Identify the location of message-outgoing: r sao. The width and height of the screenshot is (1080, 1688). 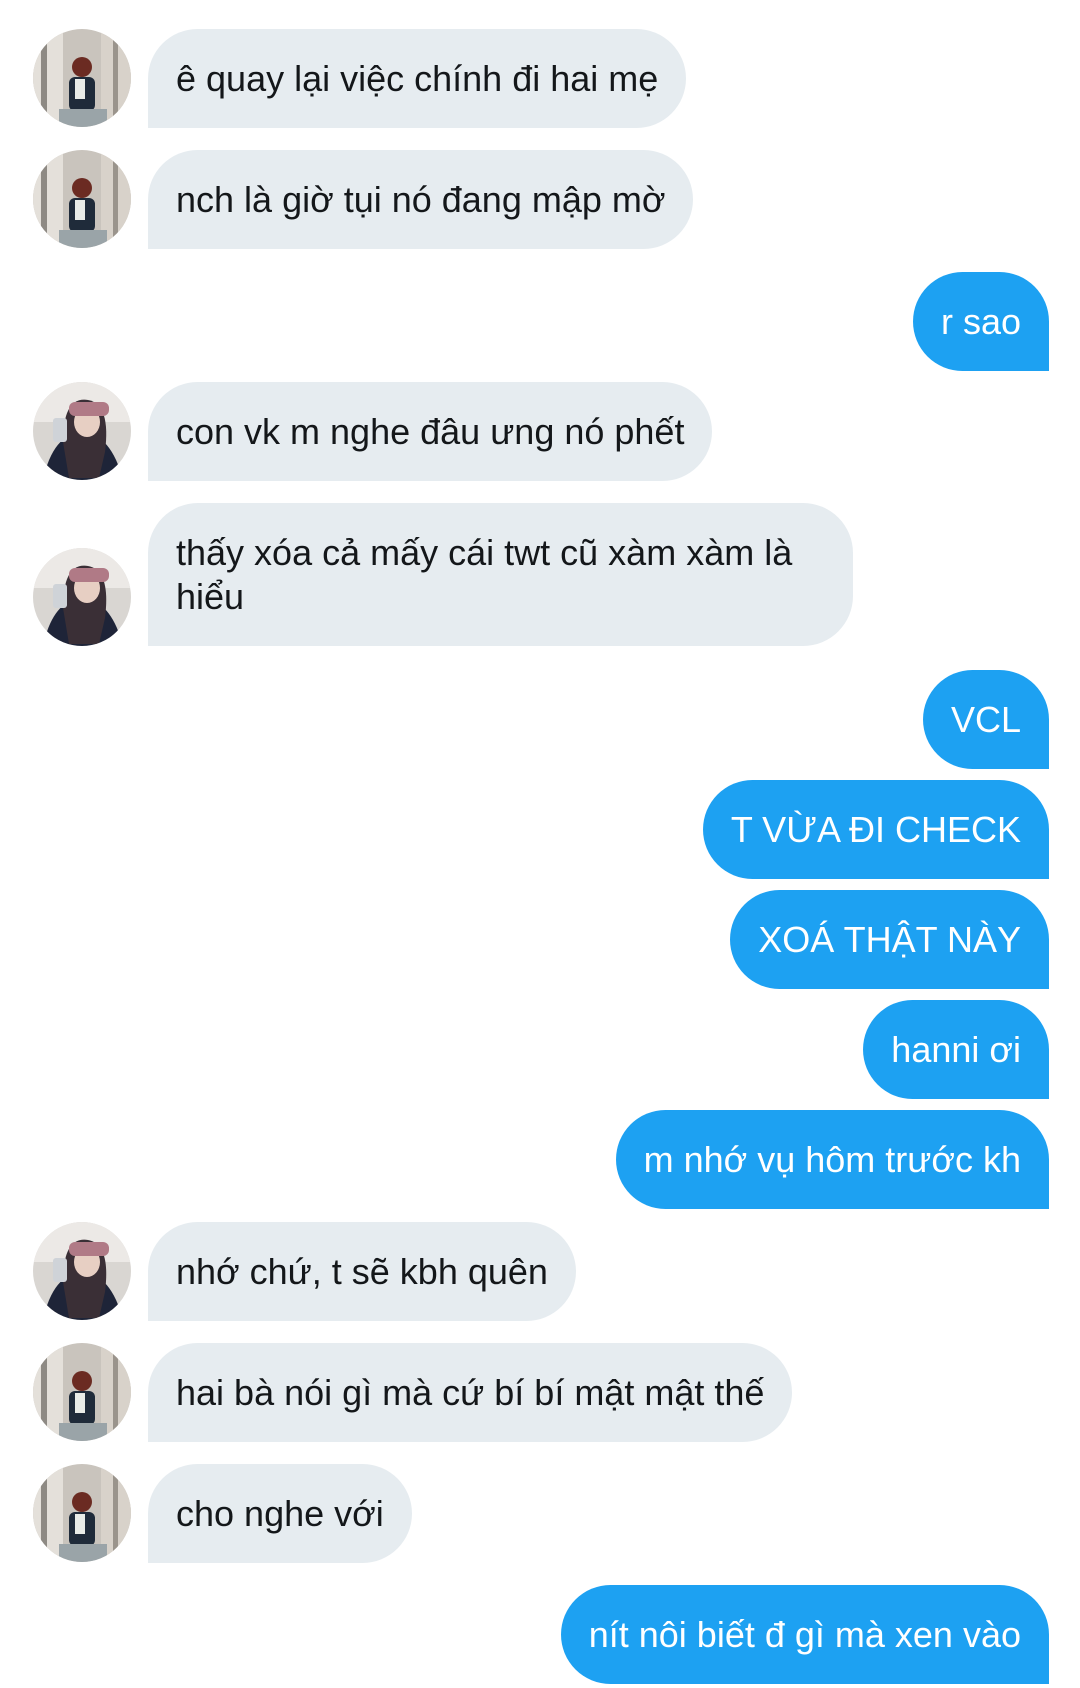
(980, 321).